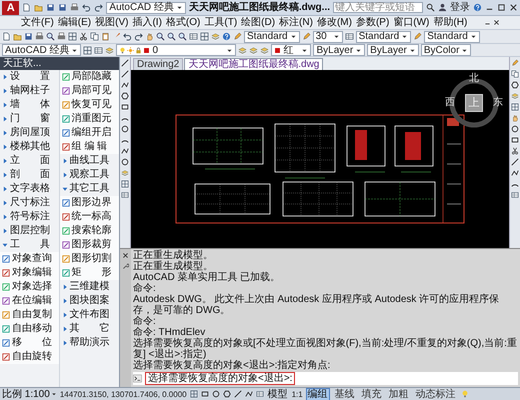 This screenshot has width=520, height=400. I want to click on palette-tool: 对象查询, so click(29, 259).